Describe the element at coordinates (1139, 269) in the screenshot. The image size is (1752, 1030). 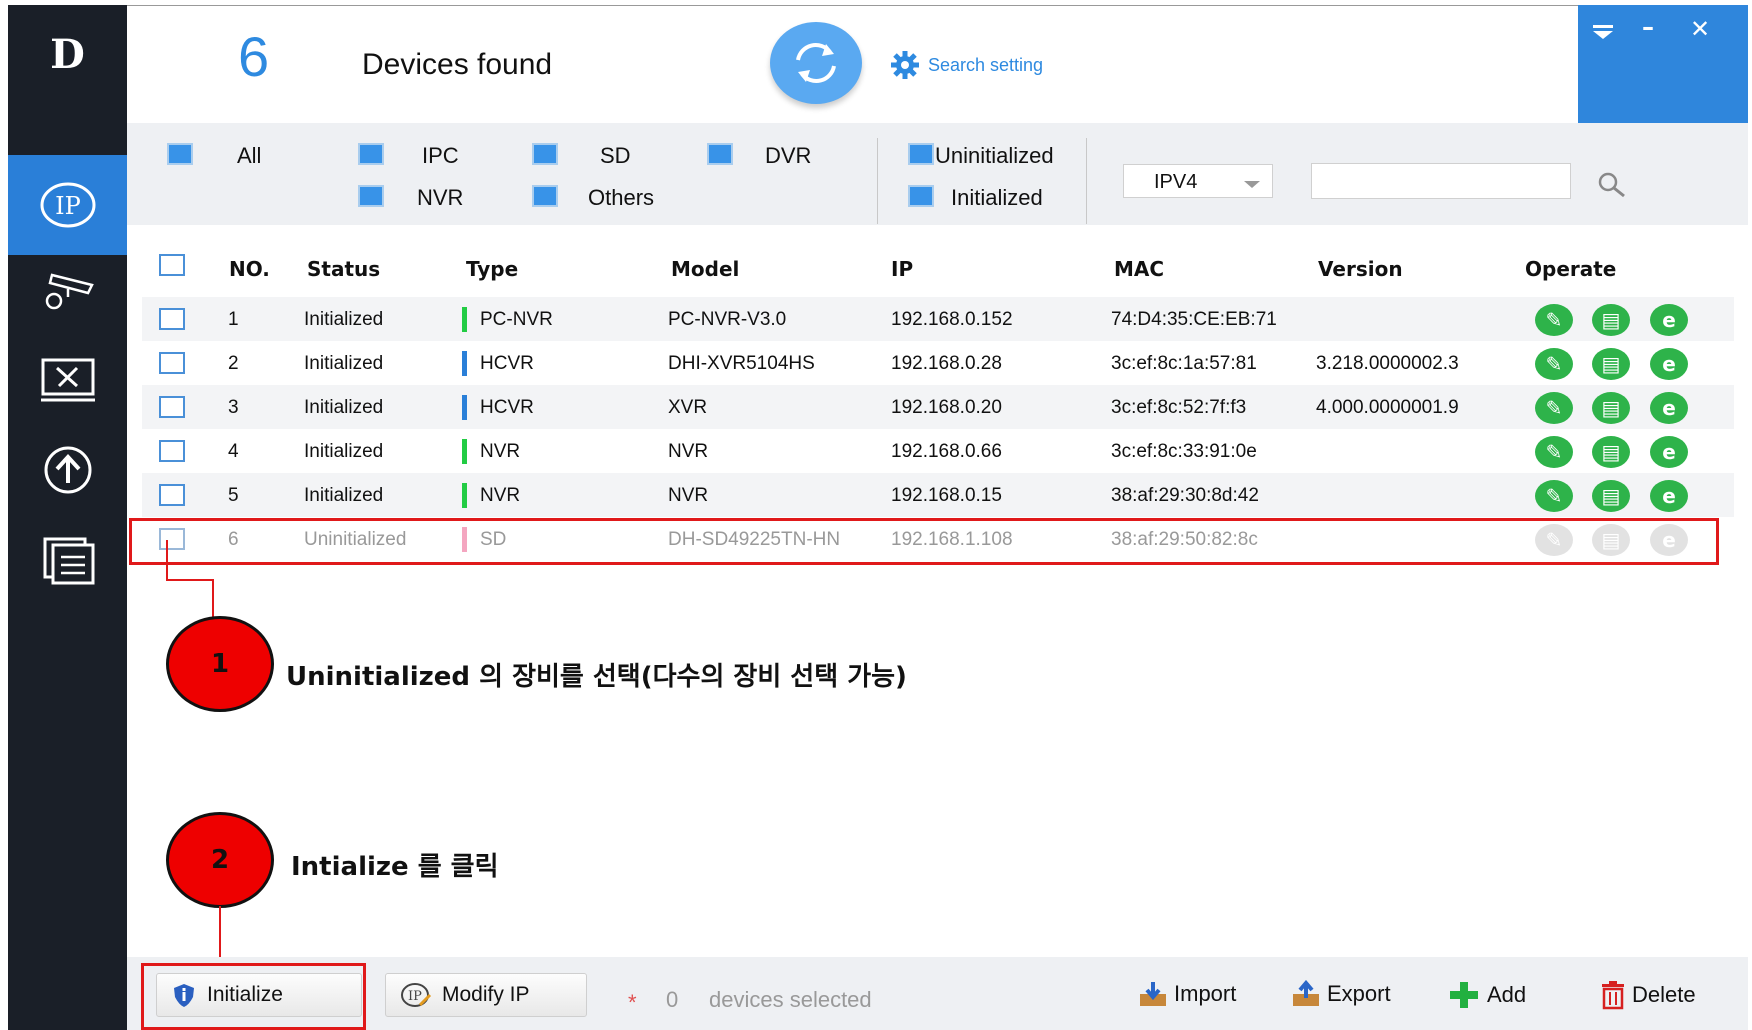
I see `column-header-mac: MAC` at that location.